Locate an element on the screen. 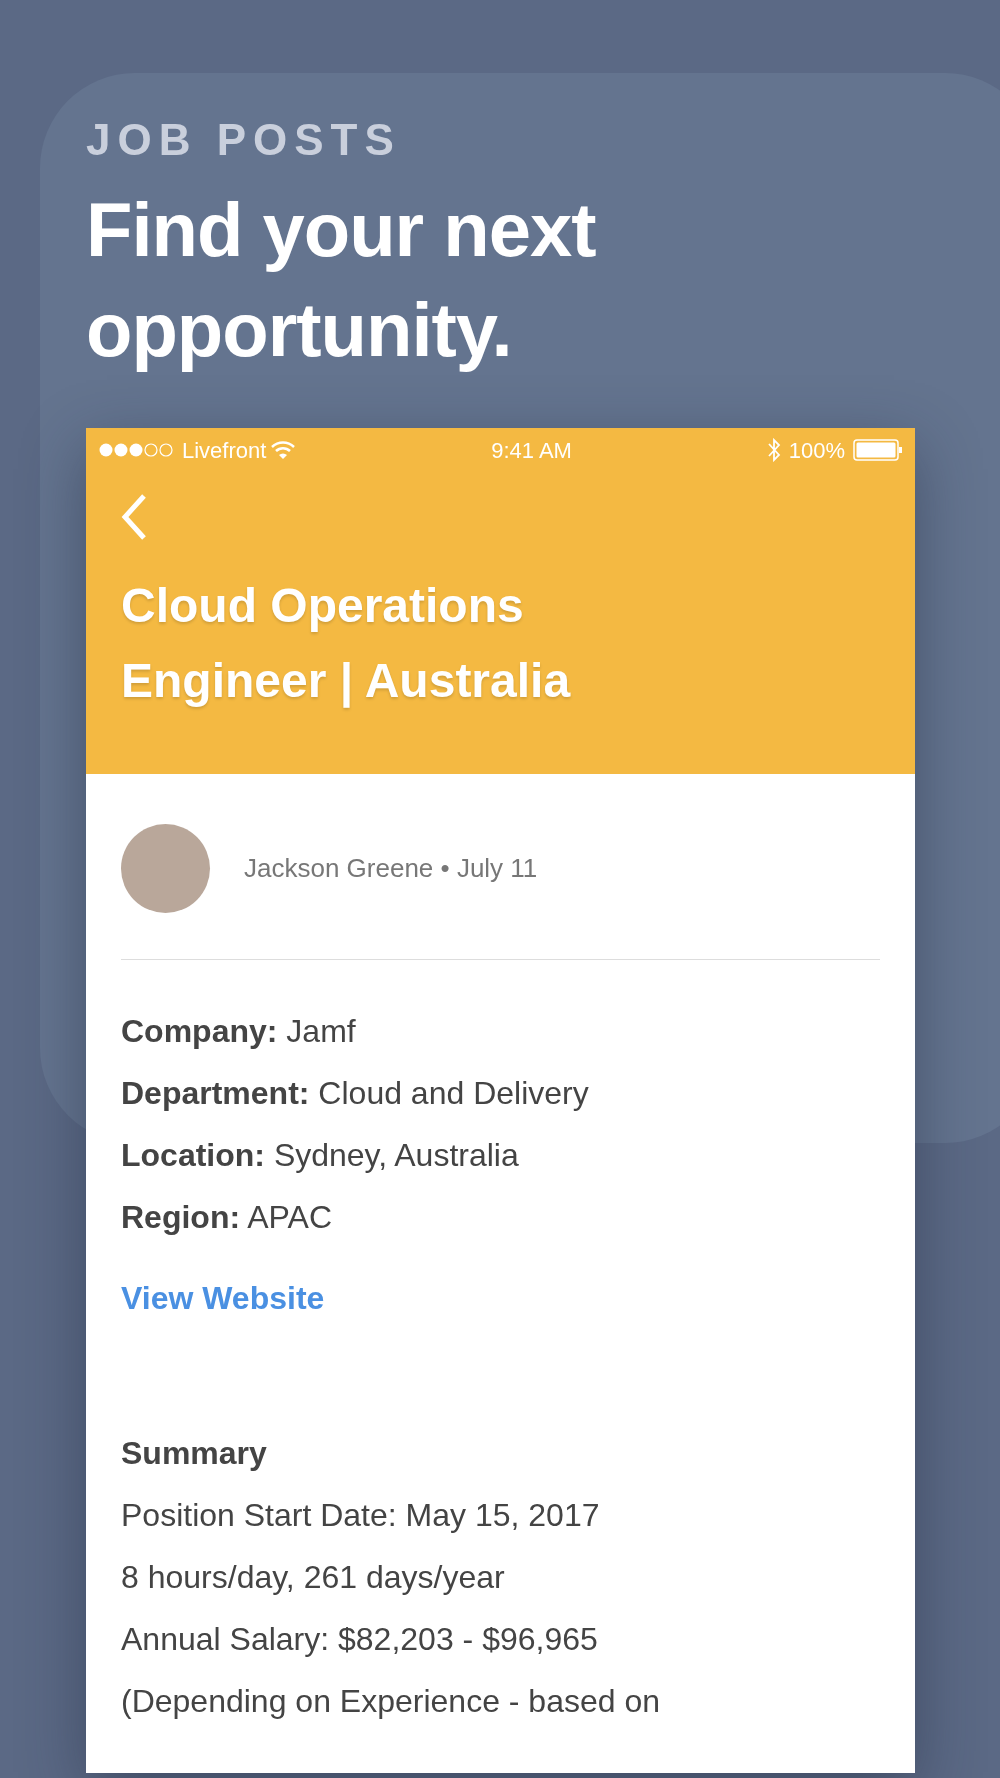 The width and height of the screenshot is (1000, 1778). detail-line: Company: Jamf is located at coordinates (239, 1031).